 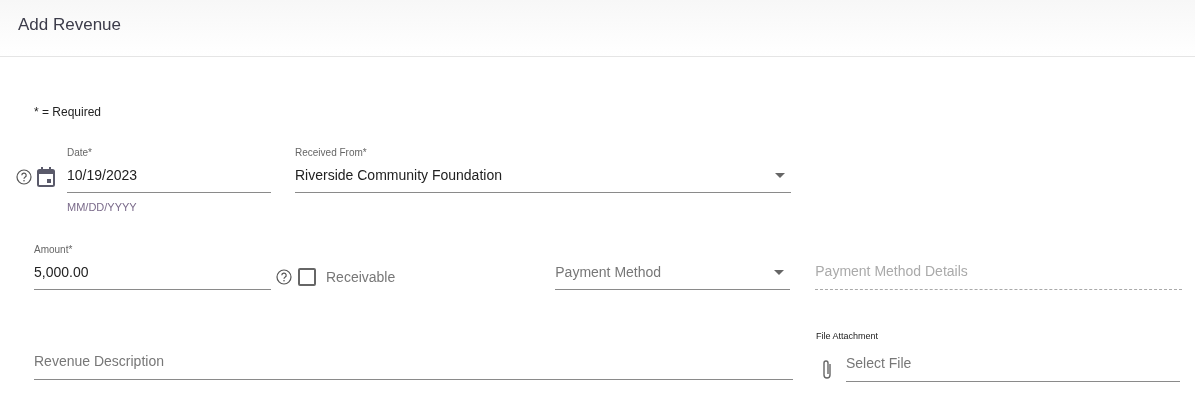 I want to click on file-attachment-label: File Attachment, so click(x=848, y=336).